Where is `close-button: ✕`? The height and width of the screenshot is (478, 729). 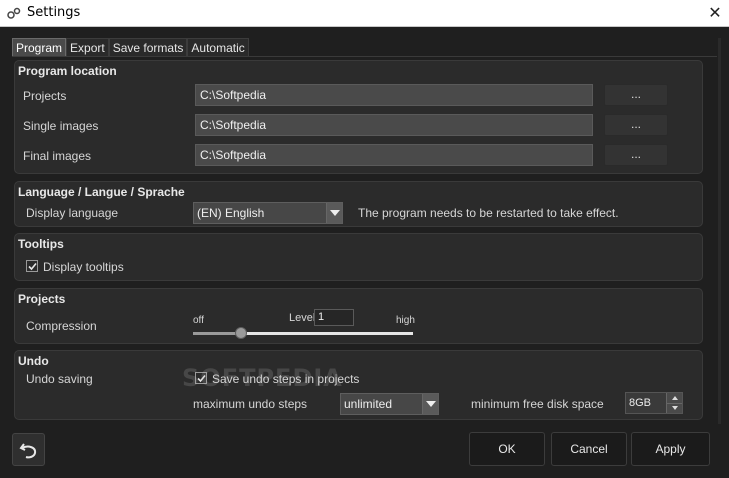
close-button: ✕ is located at coordinates (715, 13).